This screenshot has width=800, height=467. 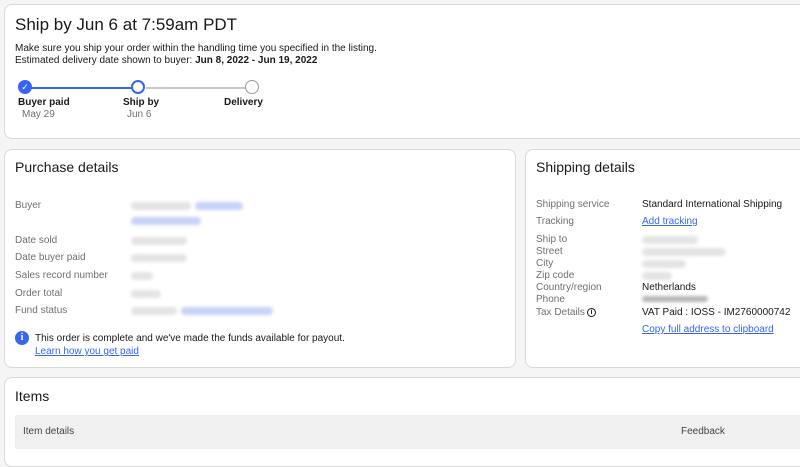 I want to click on step-ship-by-label: Ship by, so click(x=141, y=102).